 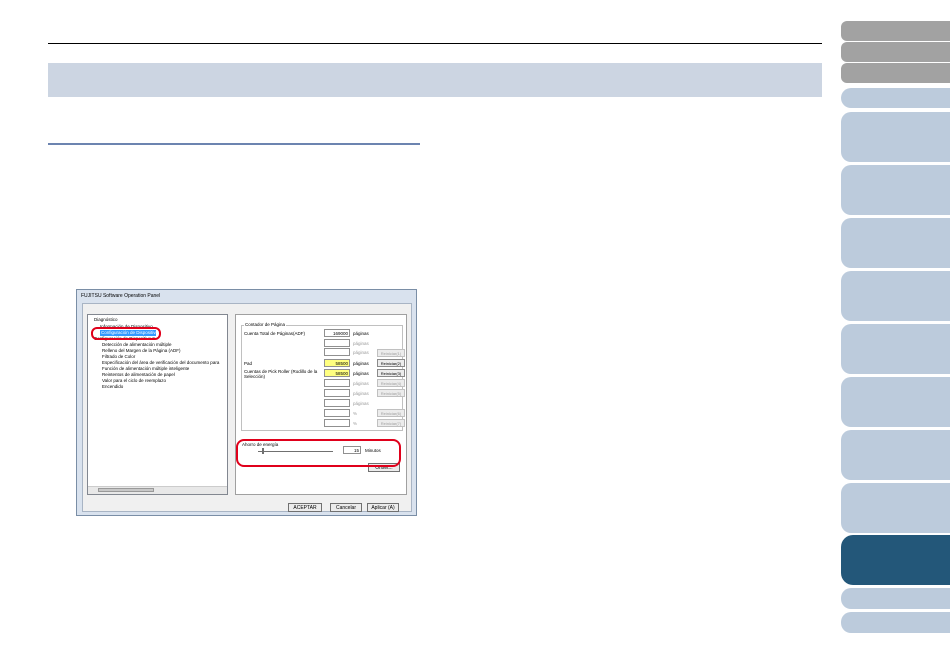 What do you see at coordinates (361, 383) in the screenshot?
I see `counter-unit-6: páginas` at bounding box center [361, 383].